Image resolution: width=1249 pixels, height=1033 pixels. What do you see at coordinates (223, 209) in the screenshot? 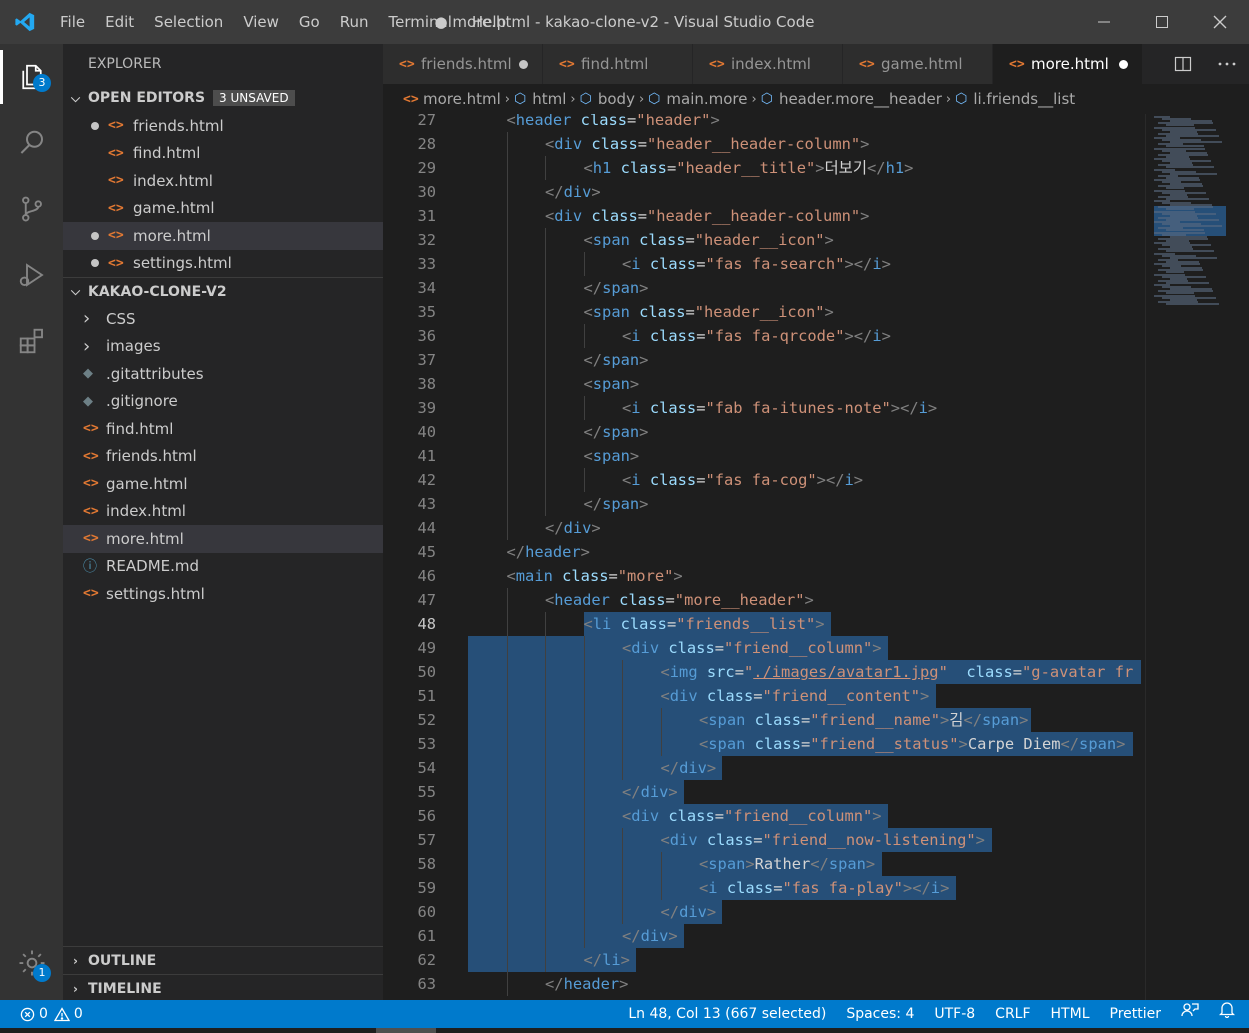
I see `open-editor-item: <> game.html` at bounding box center [223, 209].